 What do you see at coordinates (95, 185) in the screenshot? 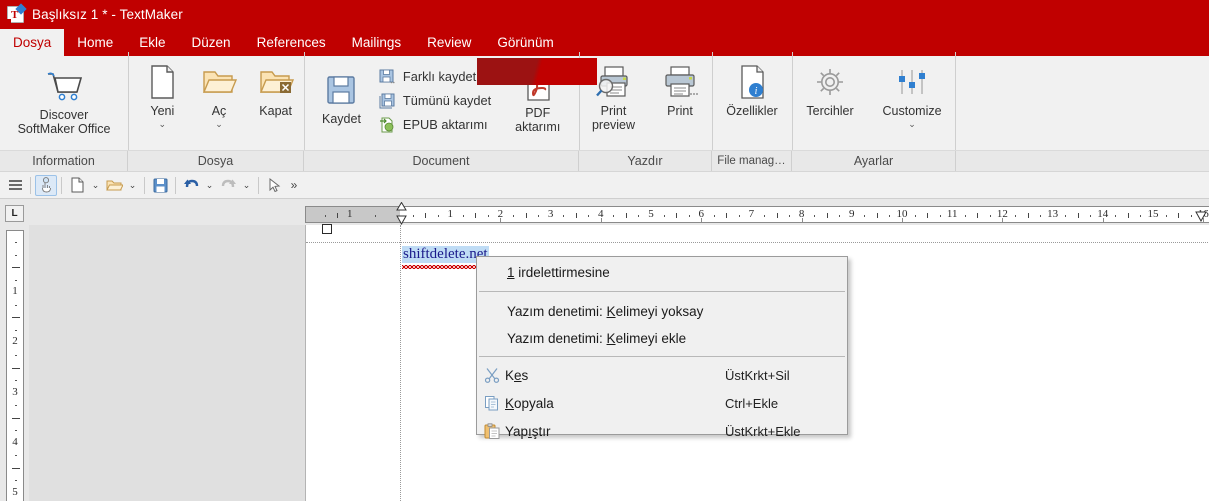
I see `new-document-dropdown-chevron-icon: ⌄` at bounding box center [95, 185].